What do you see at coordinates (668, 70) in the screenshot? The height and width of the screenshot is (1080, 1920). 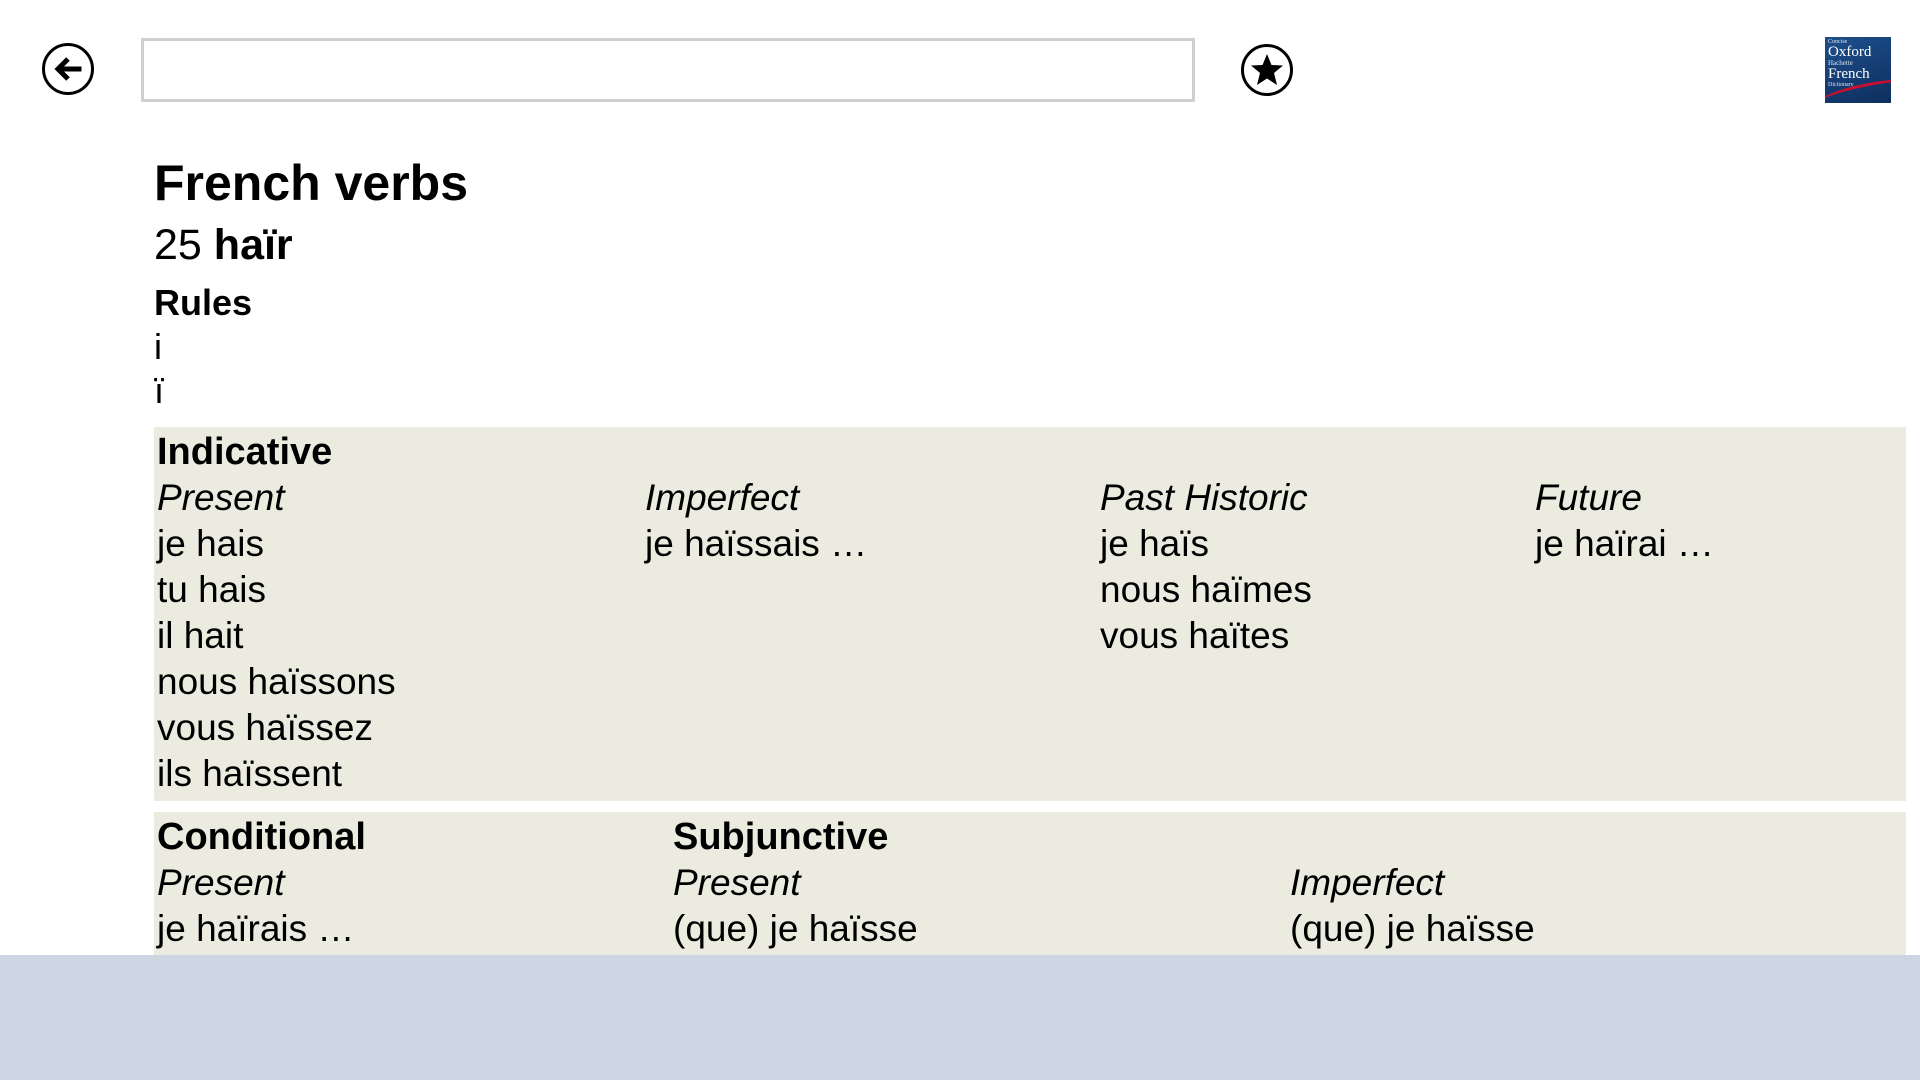 I see `search-input` at bounding box center [668, 70].